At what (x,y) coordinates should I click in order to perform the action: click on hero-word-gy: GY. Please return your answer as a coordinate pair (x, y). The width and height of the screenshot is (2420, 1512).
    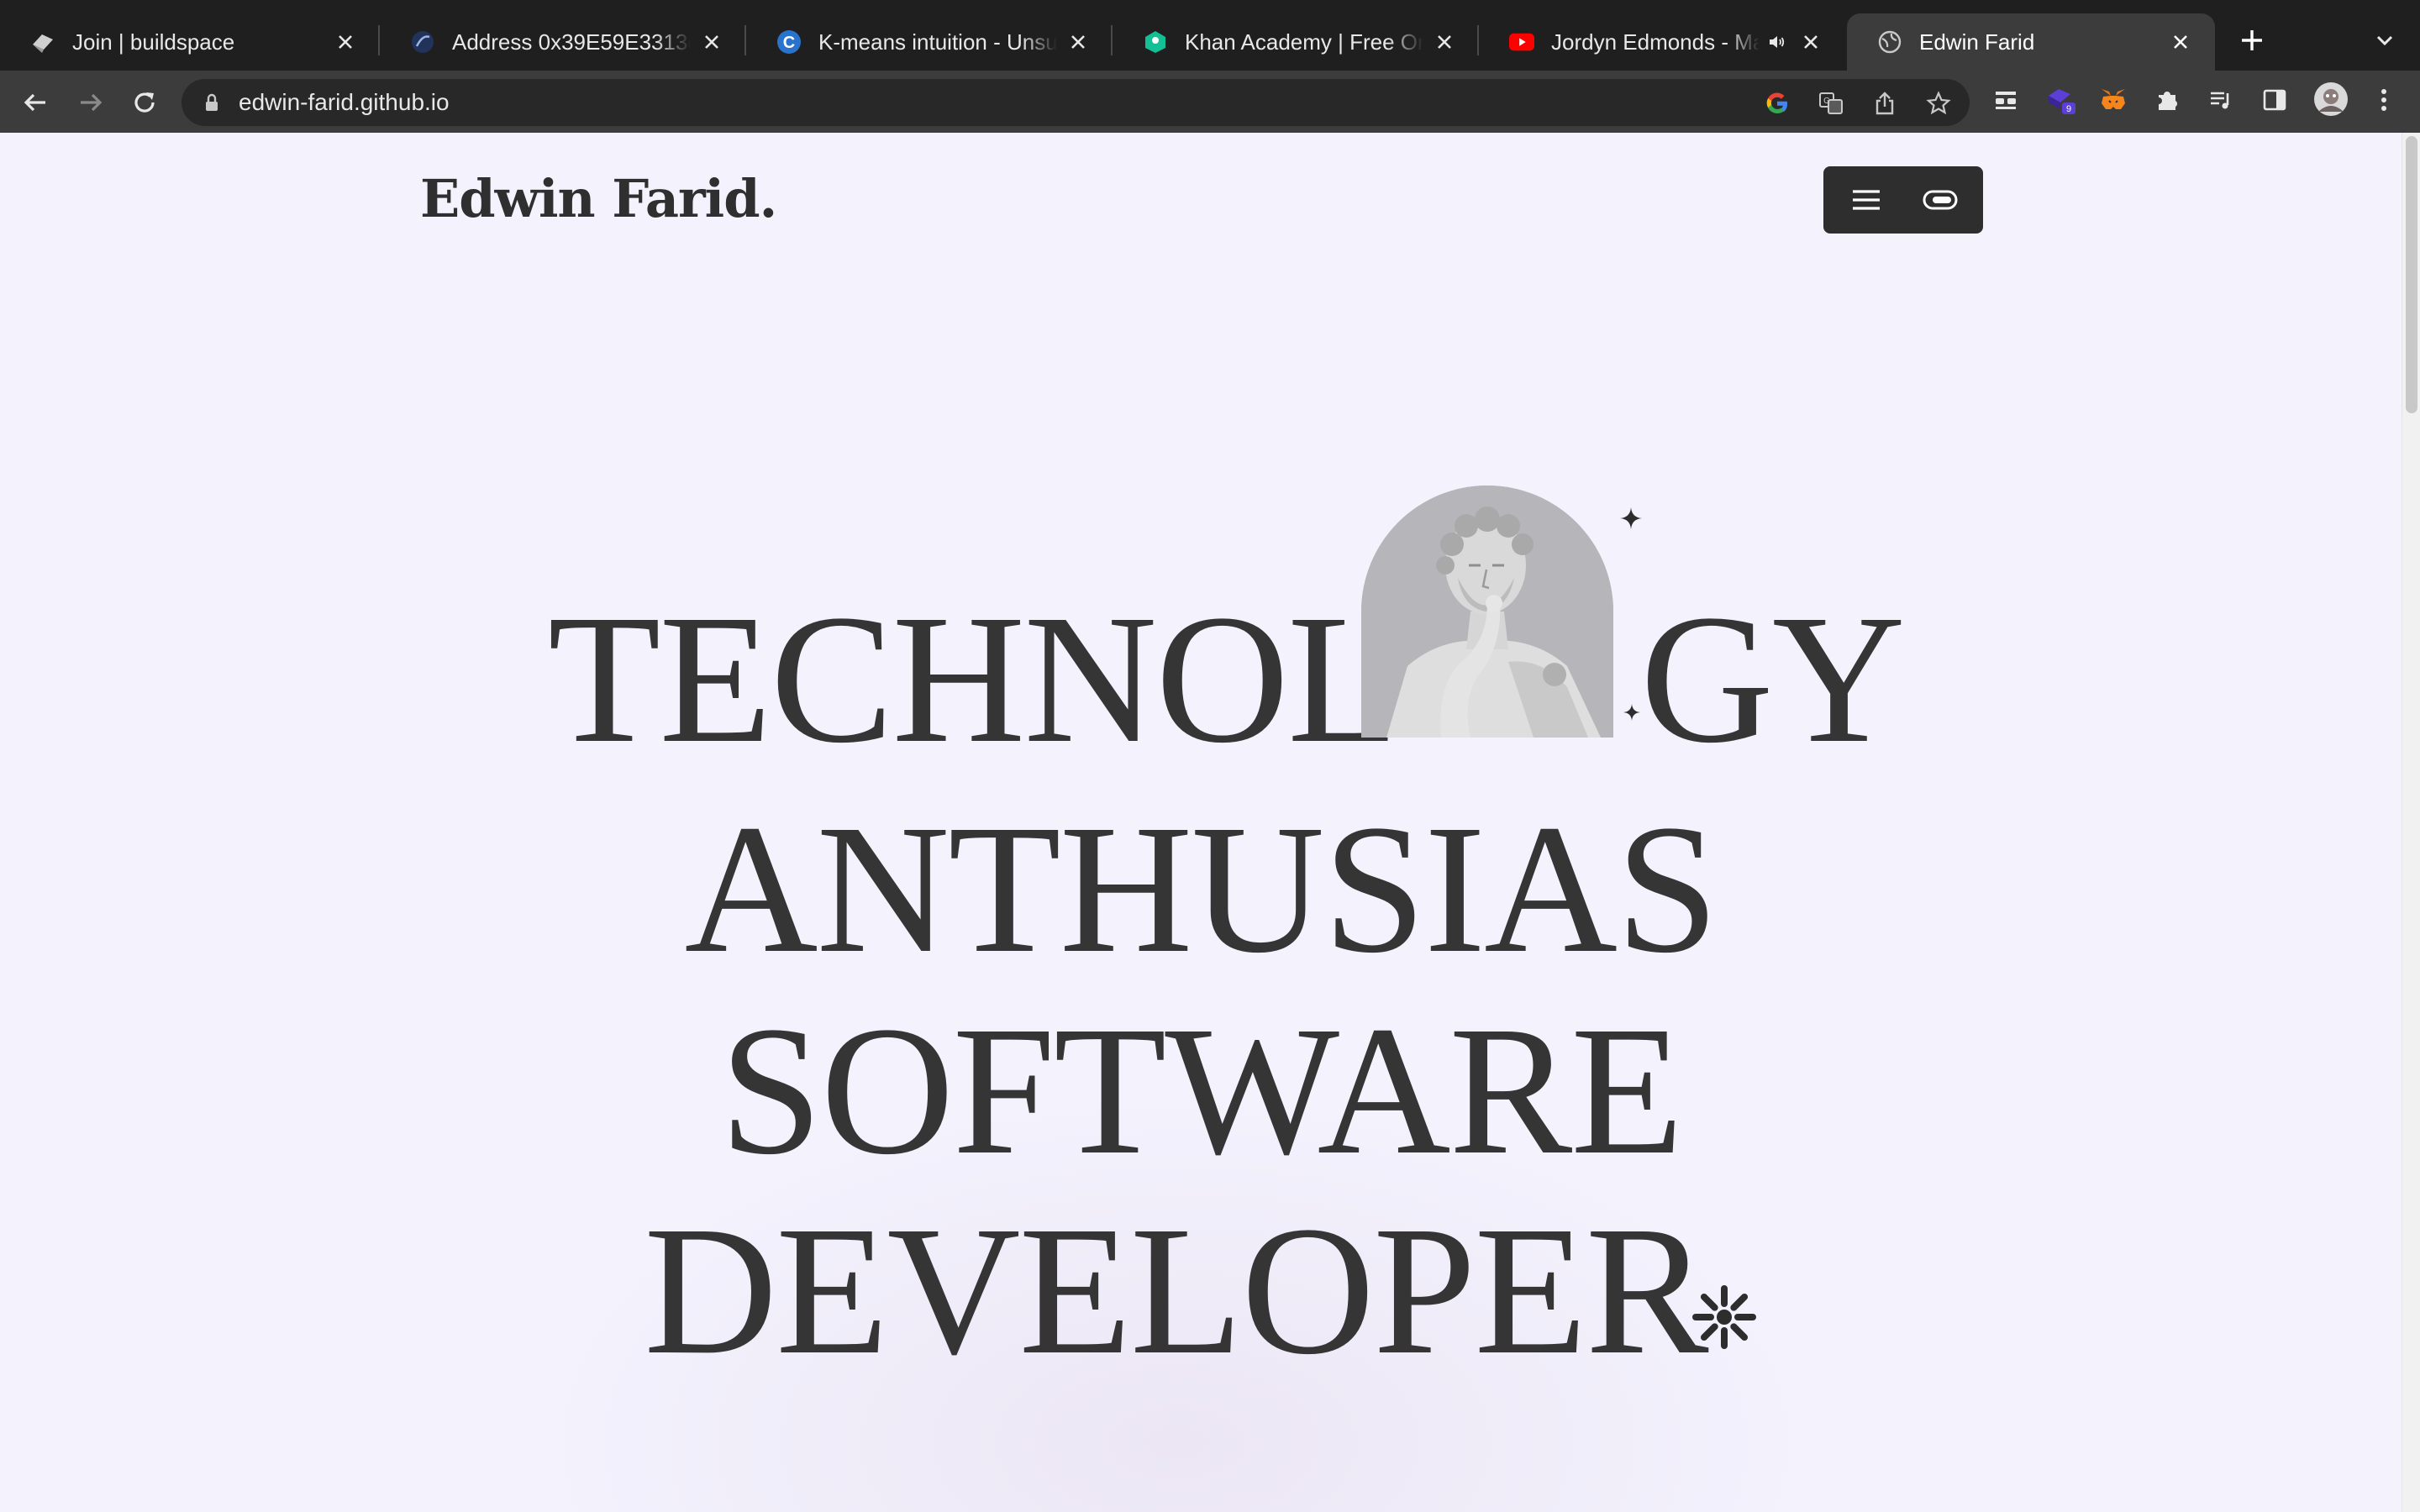
    Looking at the image, I should click on (1773, 678).